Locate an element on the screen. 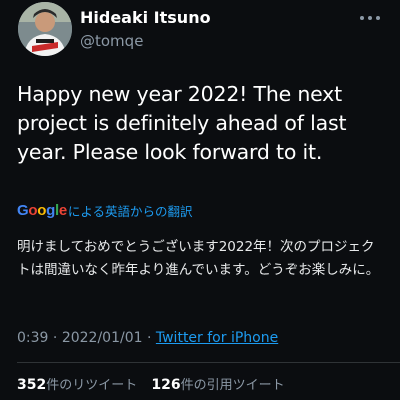 The image size is (400, 400). tweet-source-link: Twitter for iPhone is located at coordinates (217, 338).